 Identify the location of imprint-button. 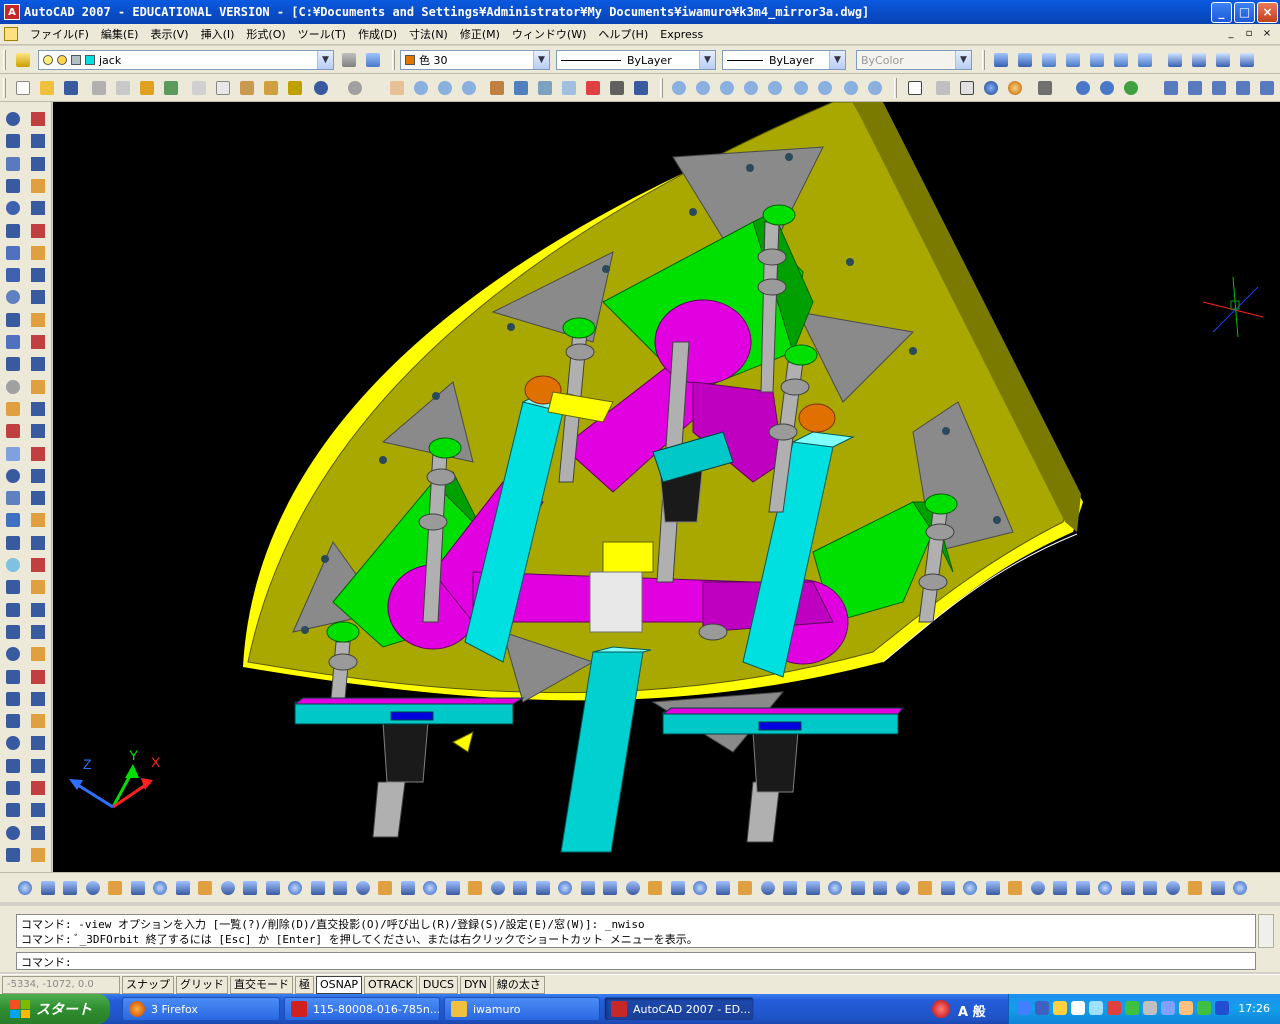
(38, 788).